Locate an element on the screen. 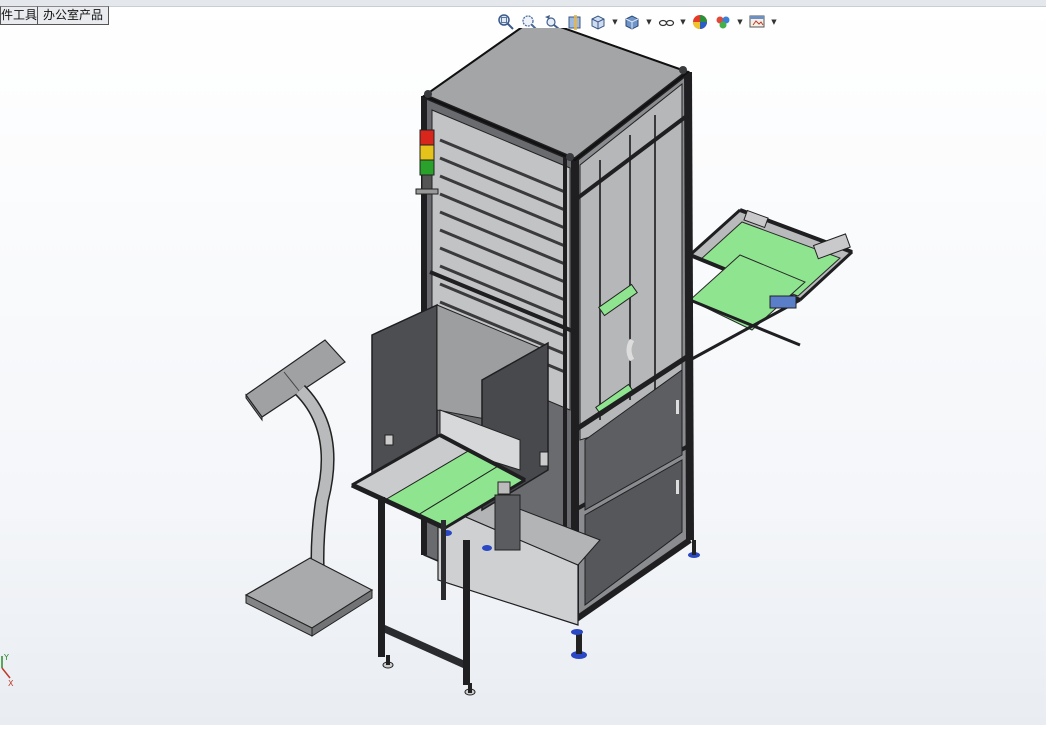  right-conveyor is located at coordinates (771, 285).